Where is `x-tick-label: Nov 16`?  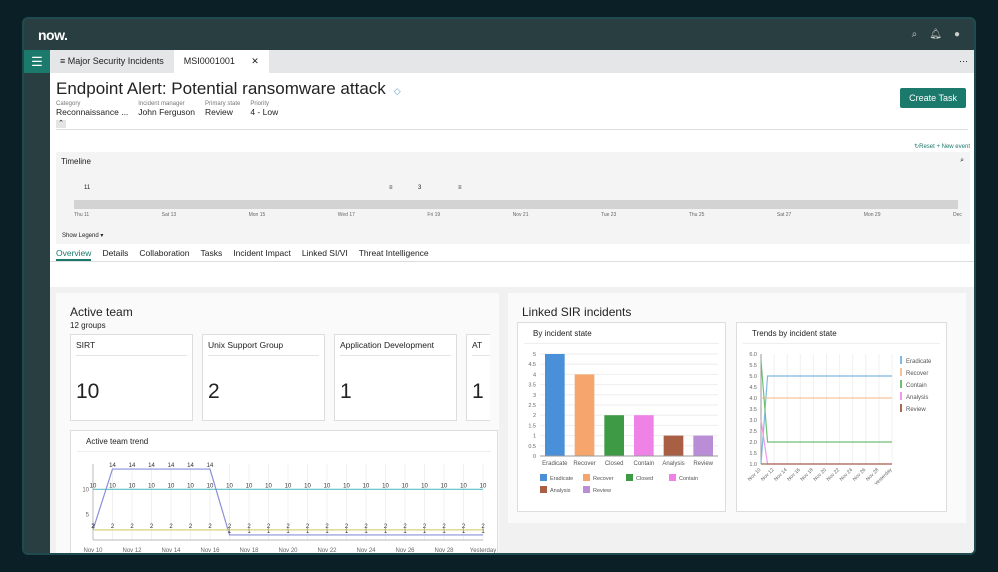 x-tick-label: Nov 16 is located at coordinates (210, 551).